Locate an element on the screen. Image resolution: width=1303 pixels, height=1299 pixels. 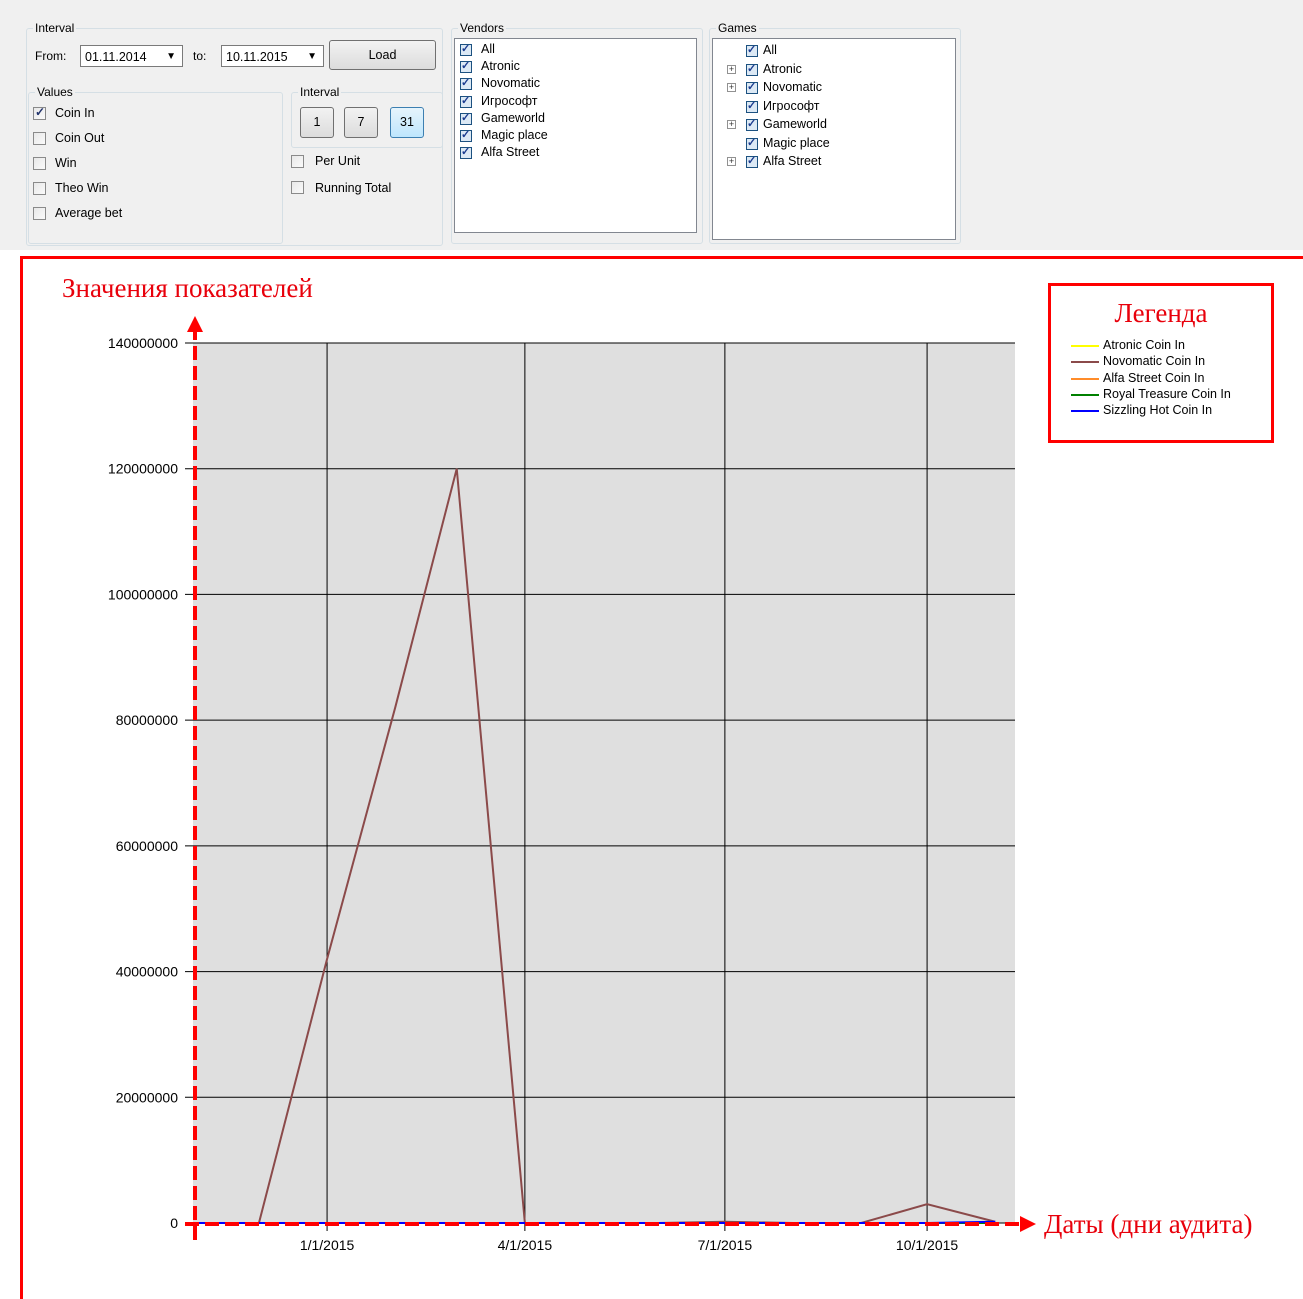
from-date-picker: 01.11.2014 ▼ is located at coordinates (131, 56).